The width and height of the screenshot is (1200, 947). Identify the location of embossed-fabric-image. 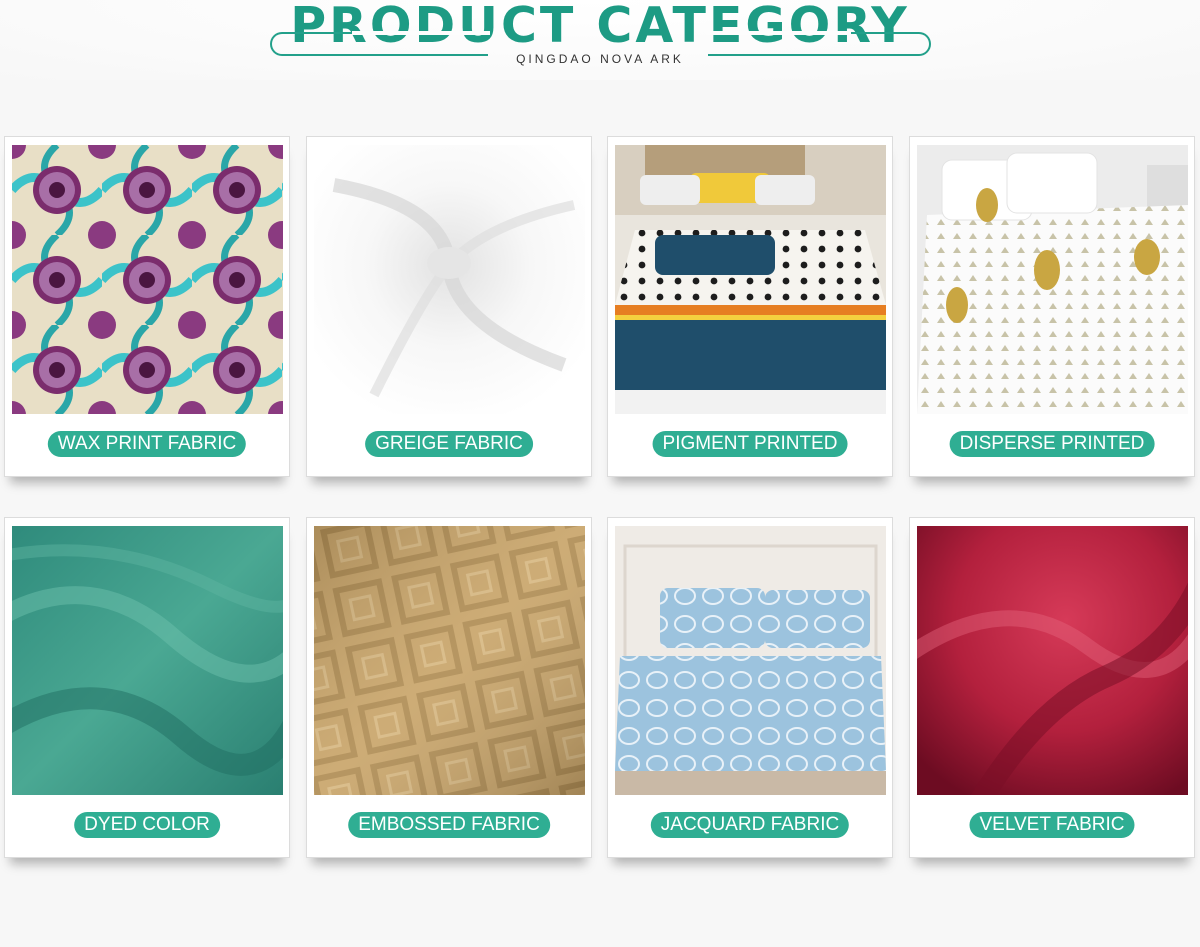
(449, 660).